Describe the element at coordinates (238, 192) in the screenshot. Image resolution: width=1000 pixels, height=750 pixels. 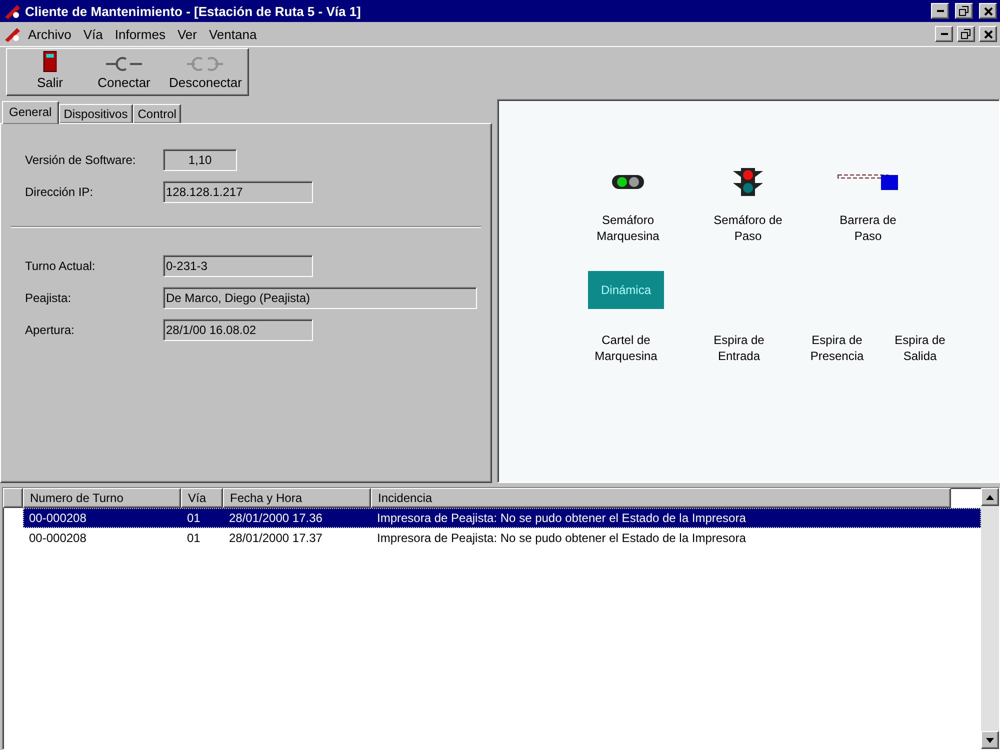
I see `read-only-field: 128.128.1.217` at that location.